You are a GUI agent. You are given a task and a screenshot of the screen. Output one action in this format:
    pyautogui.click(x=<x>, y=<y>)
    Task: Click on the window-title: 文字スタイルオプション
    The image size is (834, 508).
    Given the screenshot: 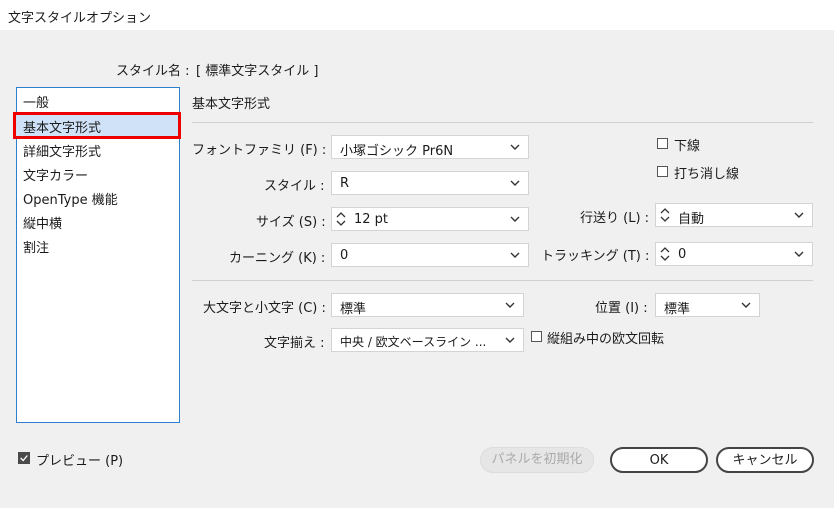 What is the action you would take?
    pyautogui.click(x=80, y=18)
    